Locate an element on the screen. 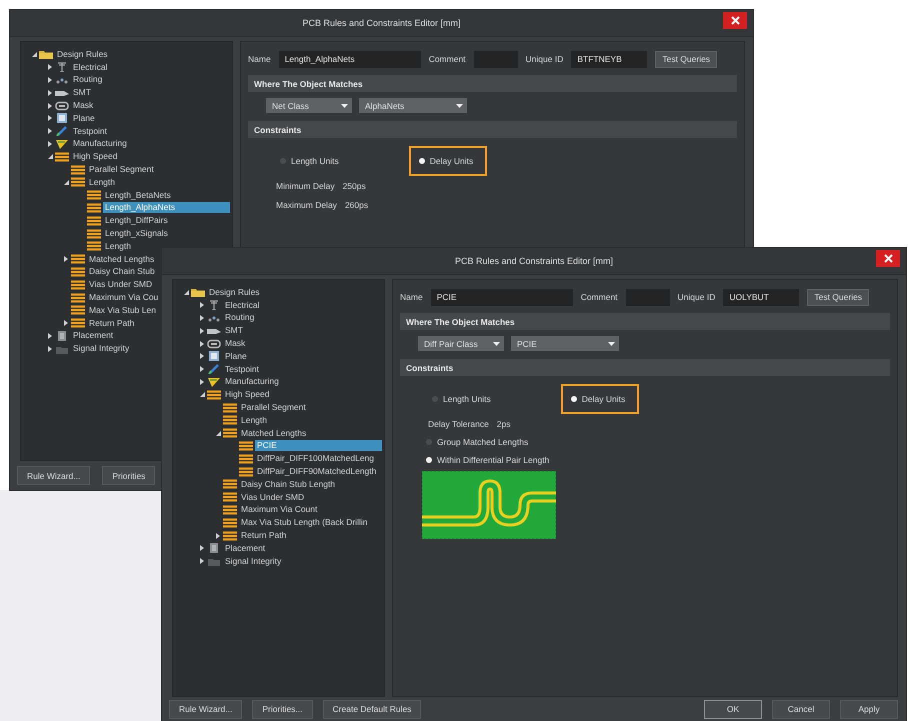 This screenshot has height=721, width=913. dialog-button: Apply is located at coordinates (869, 709).